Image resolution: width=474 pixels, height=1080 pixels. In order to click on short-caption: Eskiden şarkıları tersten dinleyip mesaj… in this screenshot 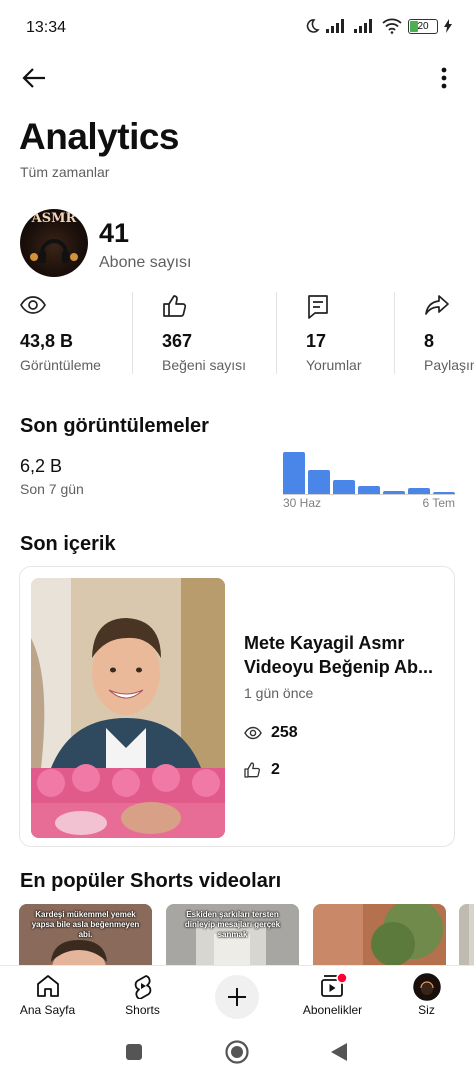, I will do `click(232, 924)`.